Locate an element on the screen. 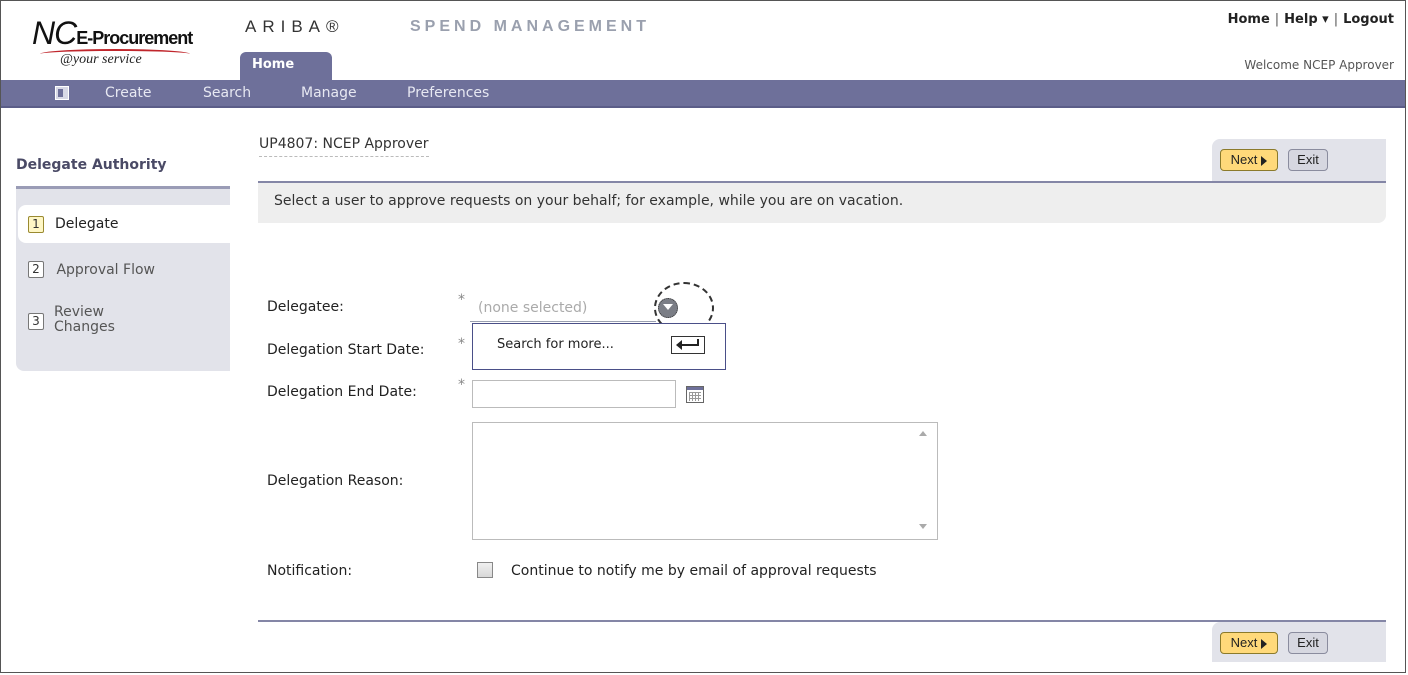  logo-nc: NC is located at coordinates (54, 33).